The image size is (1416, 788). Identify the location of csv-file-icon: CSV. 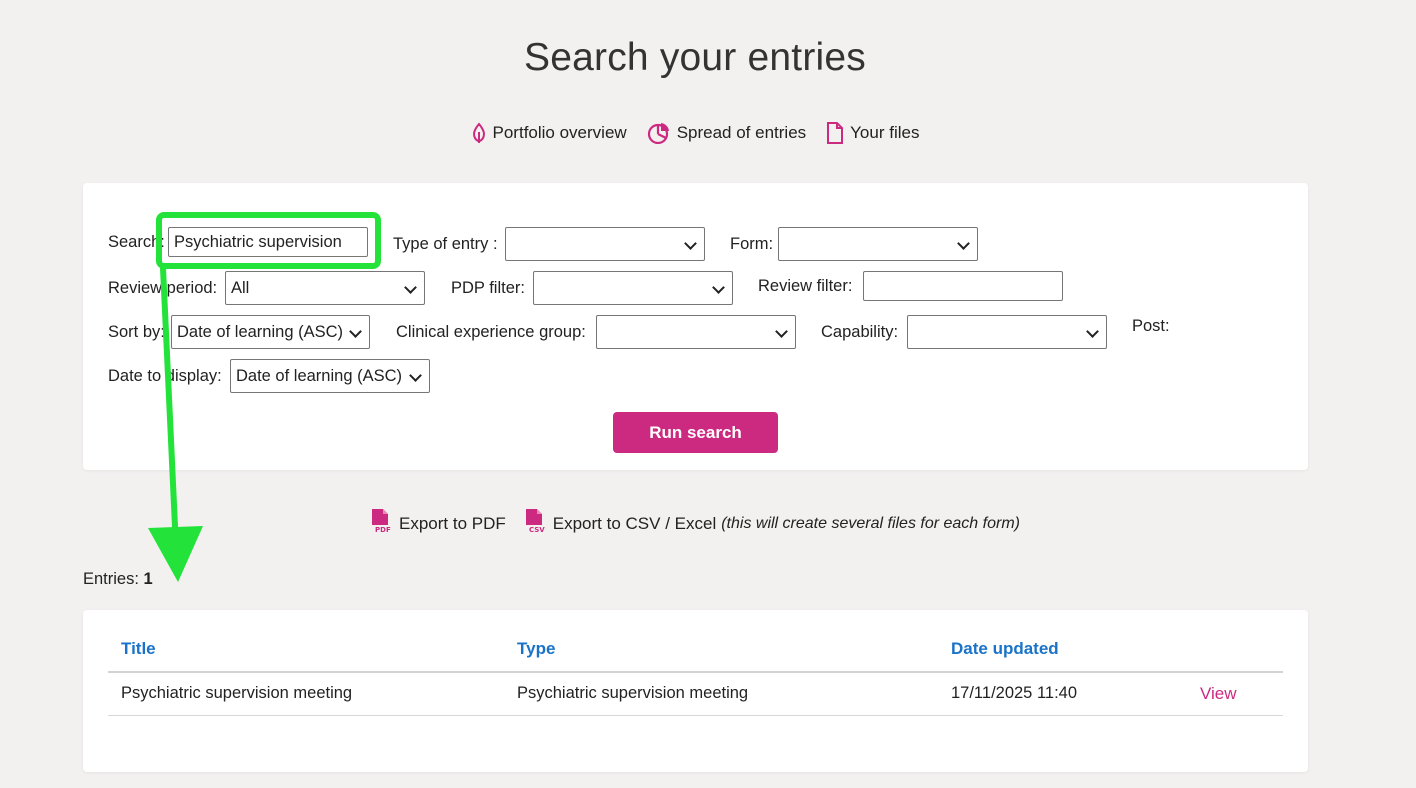
(536, 523).